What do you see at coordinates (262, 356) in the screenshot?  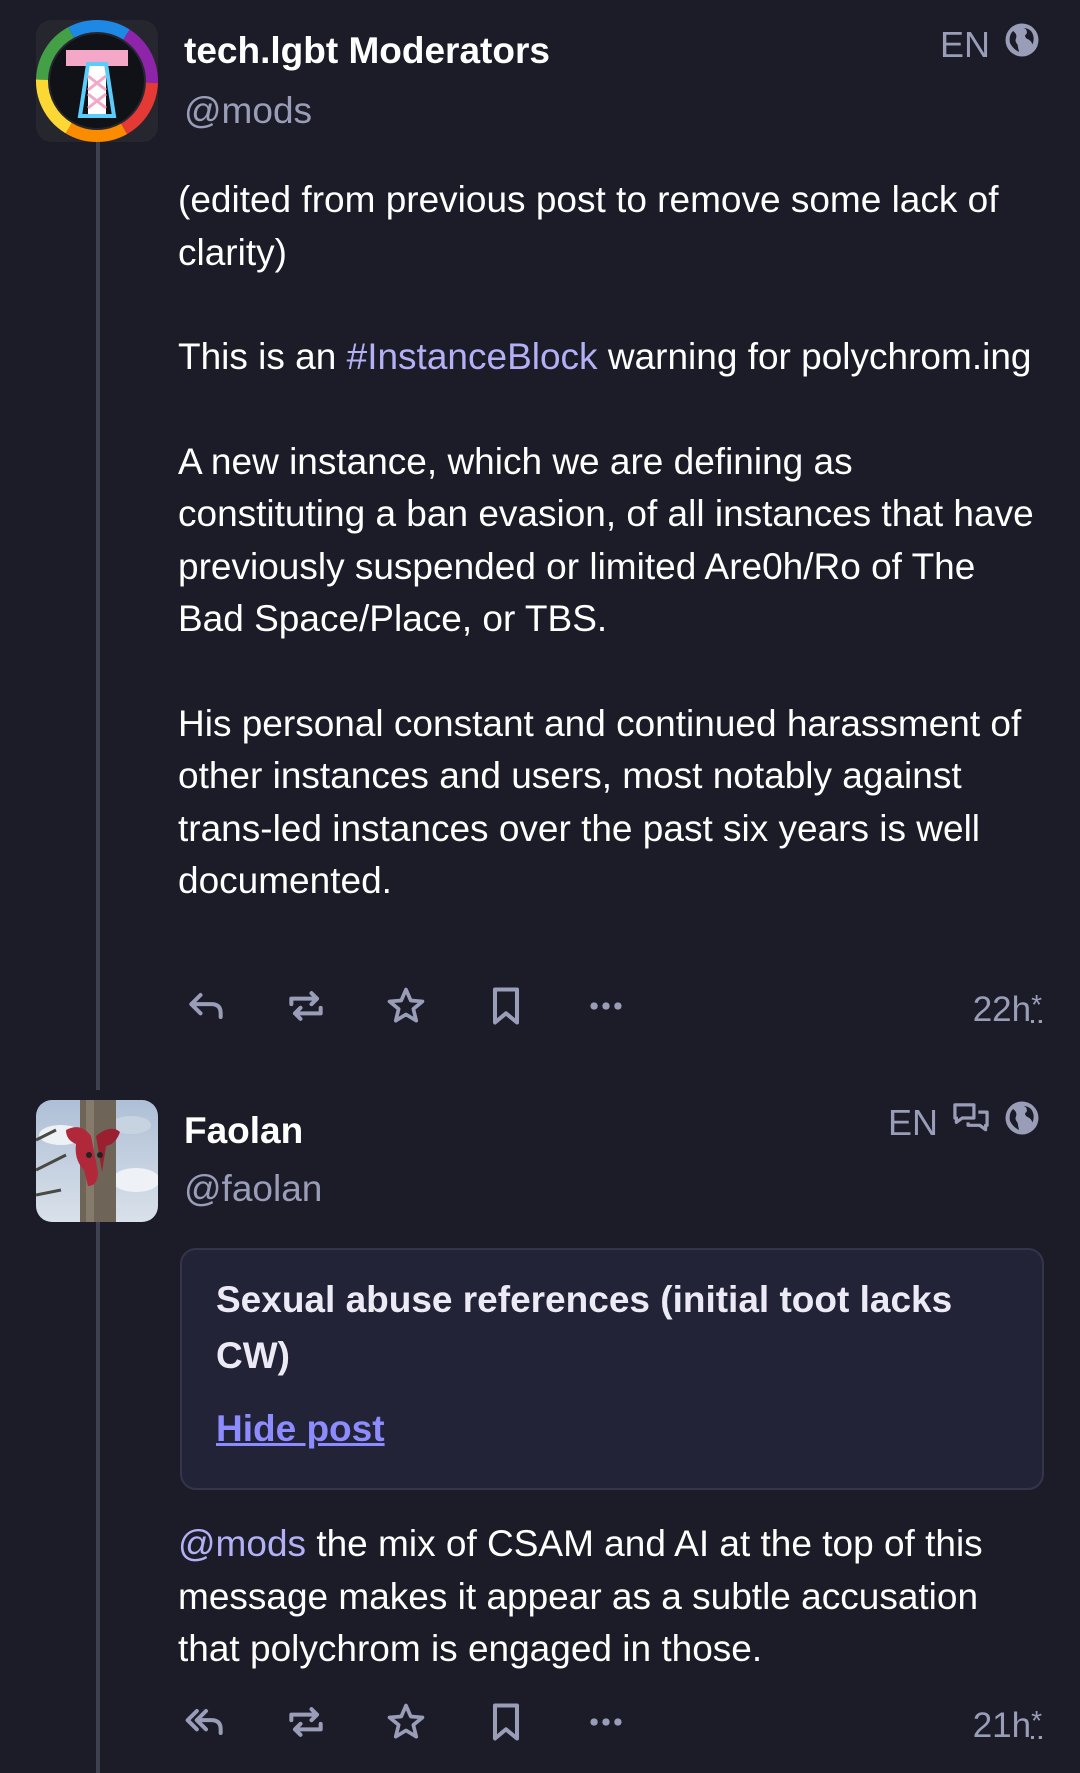 I see `paragraph-text: This is an` at bounding box center [262, 356].